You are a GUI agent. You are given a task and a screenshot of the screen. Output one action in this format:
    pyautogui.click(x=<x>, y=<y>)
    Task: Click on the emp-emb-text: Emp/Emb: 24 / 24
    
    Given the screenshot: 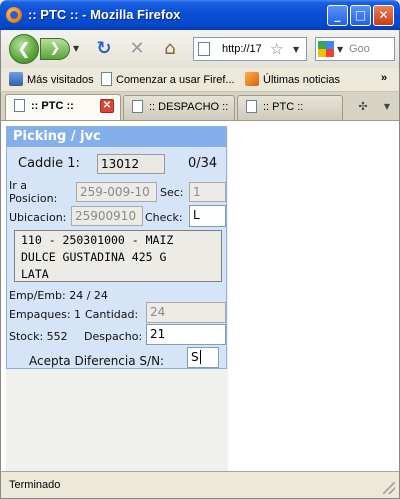 What is the action you would take?
    pyautogui.click(x=58, y=295)
    